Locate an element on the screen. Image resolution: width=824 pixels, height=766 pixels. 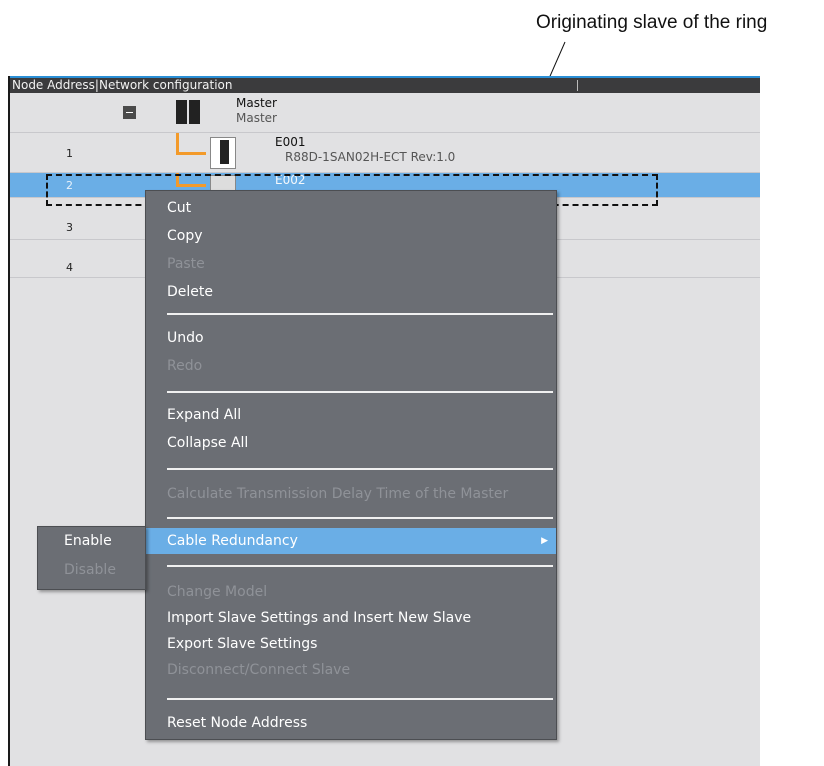
tree-row-1: 1 E001 R88D-1SAN02H-ECT Rev:1.0 is located at coordinates (385, 153).